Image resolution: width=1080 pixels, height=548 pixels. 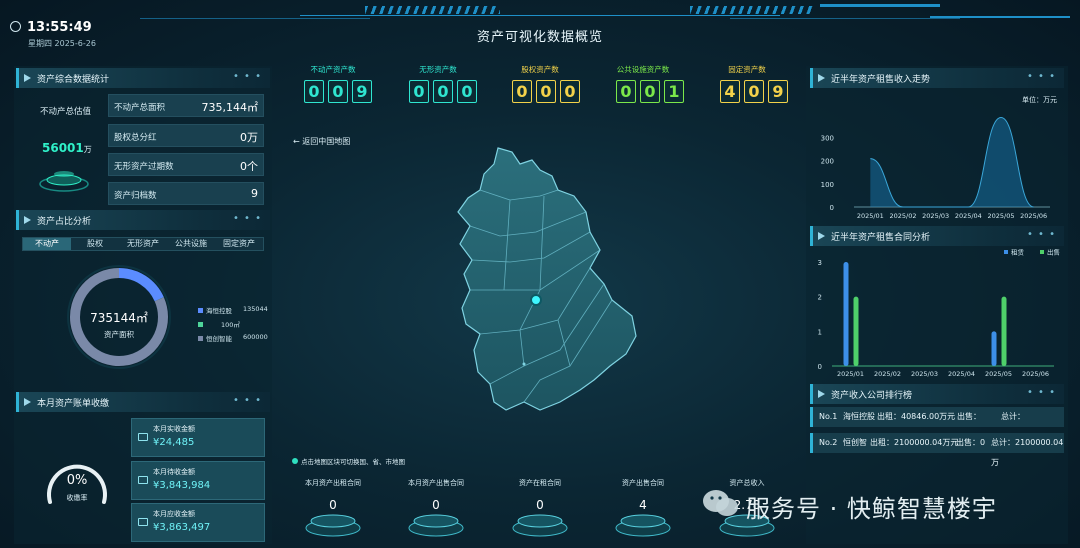 I want to click on province-map, so click(x=545, y=280).